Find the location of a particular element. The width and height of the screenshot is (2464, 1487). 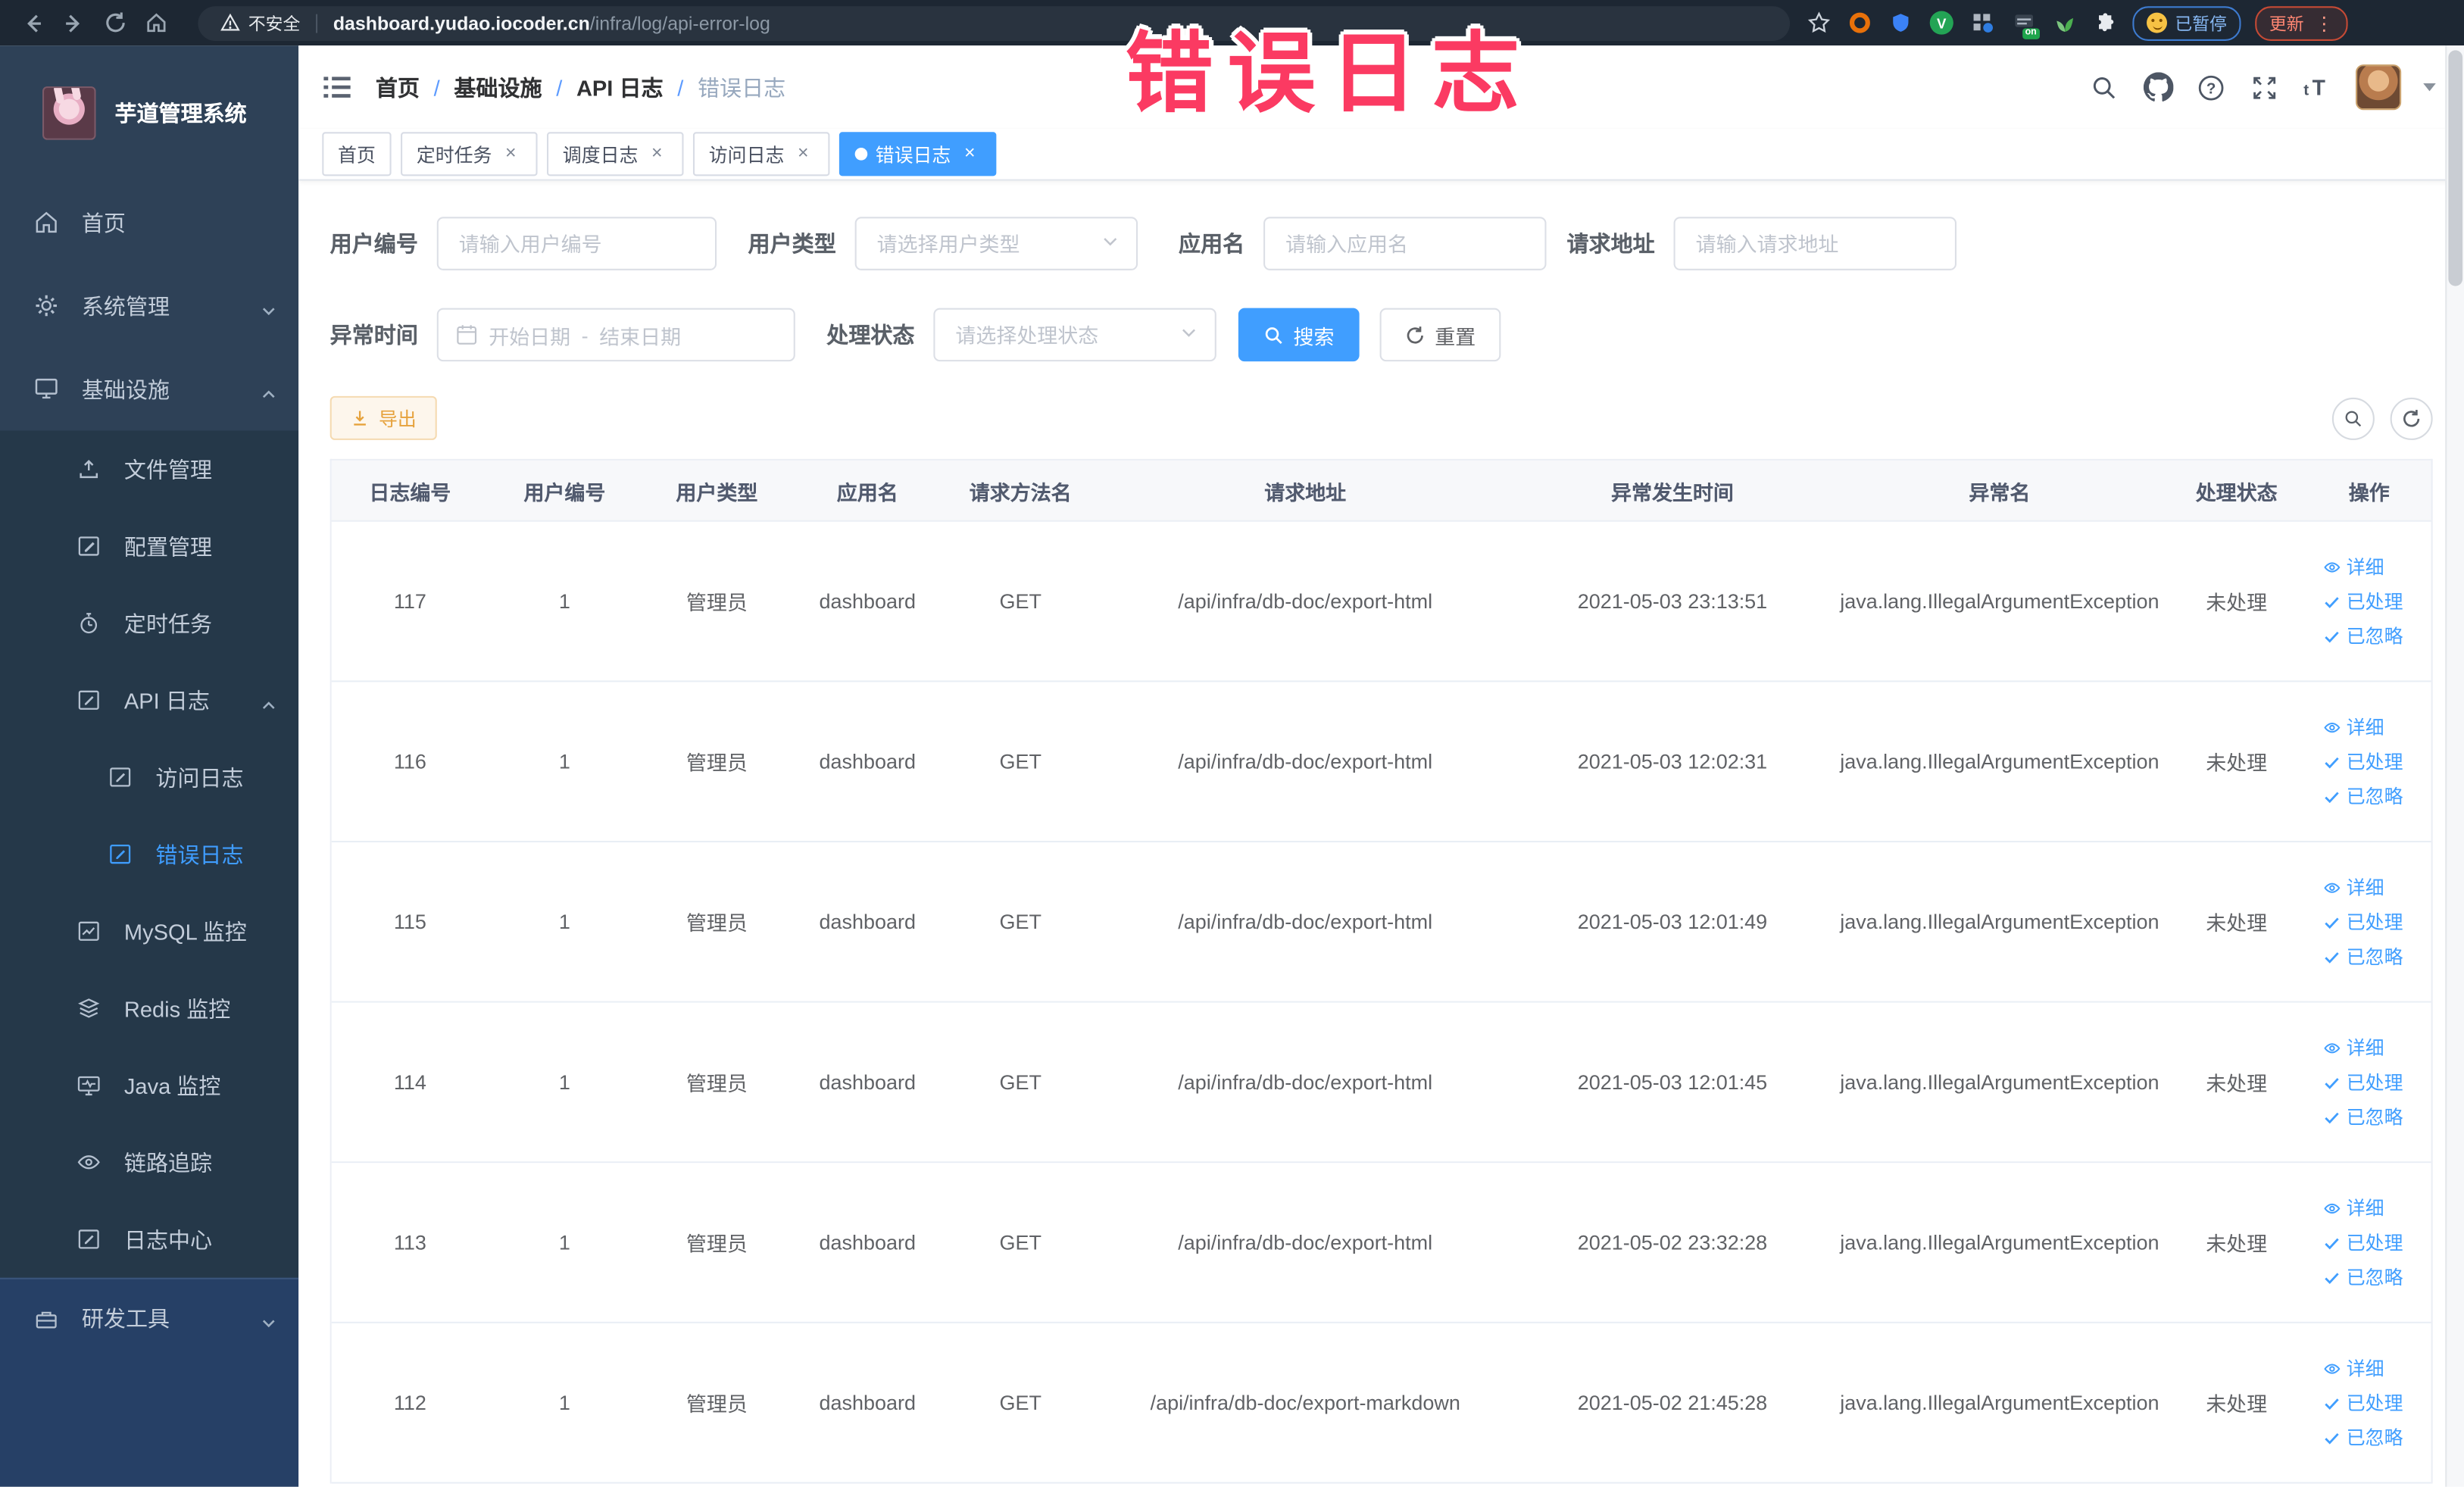

sidebar-item-api-log: API 日志 is located at coordinates (149, 700).